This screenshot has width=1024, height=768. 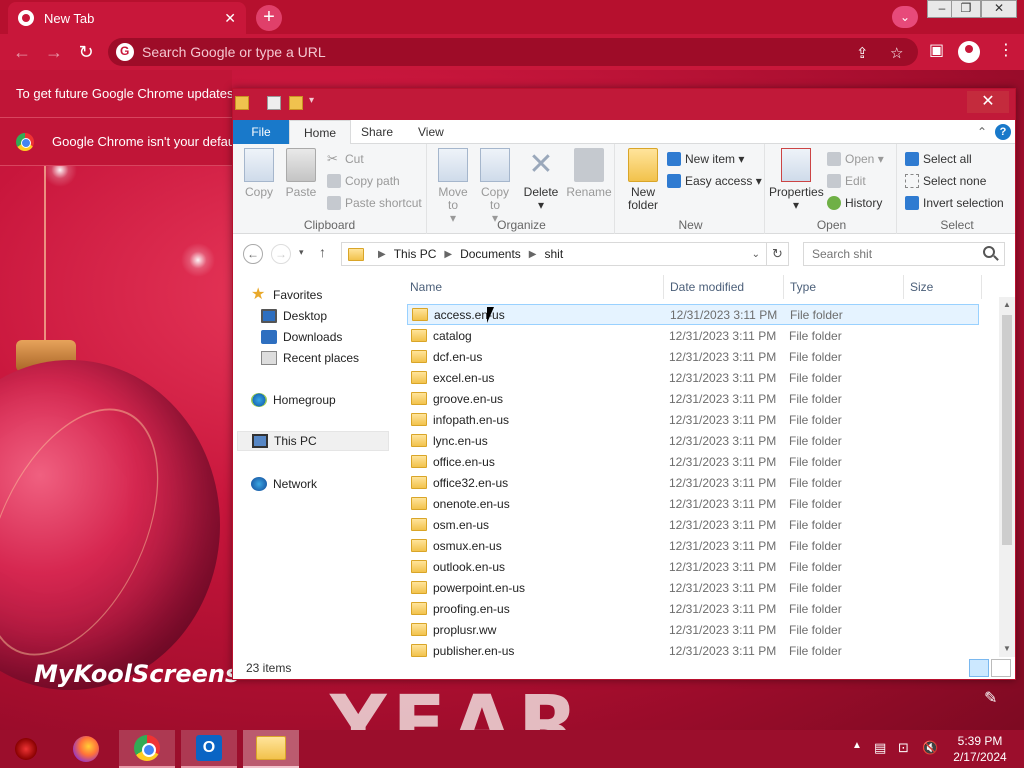 What do you see at coordinates (339, 337) in the screenshot?
I see `nav-downloads: Downloads` at bounding box center [339, 337].